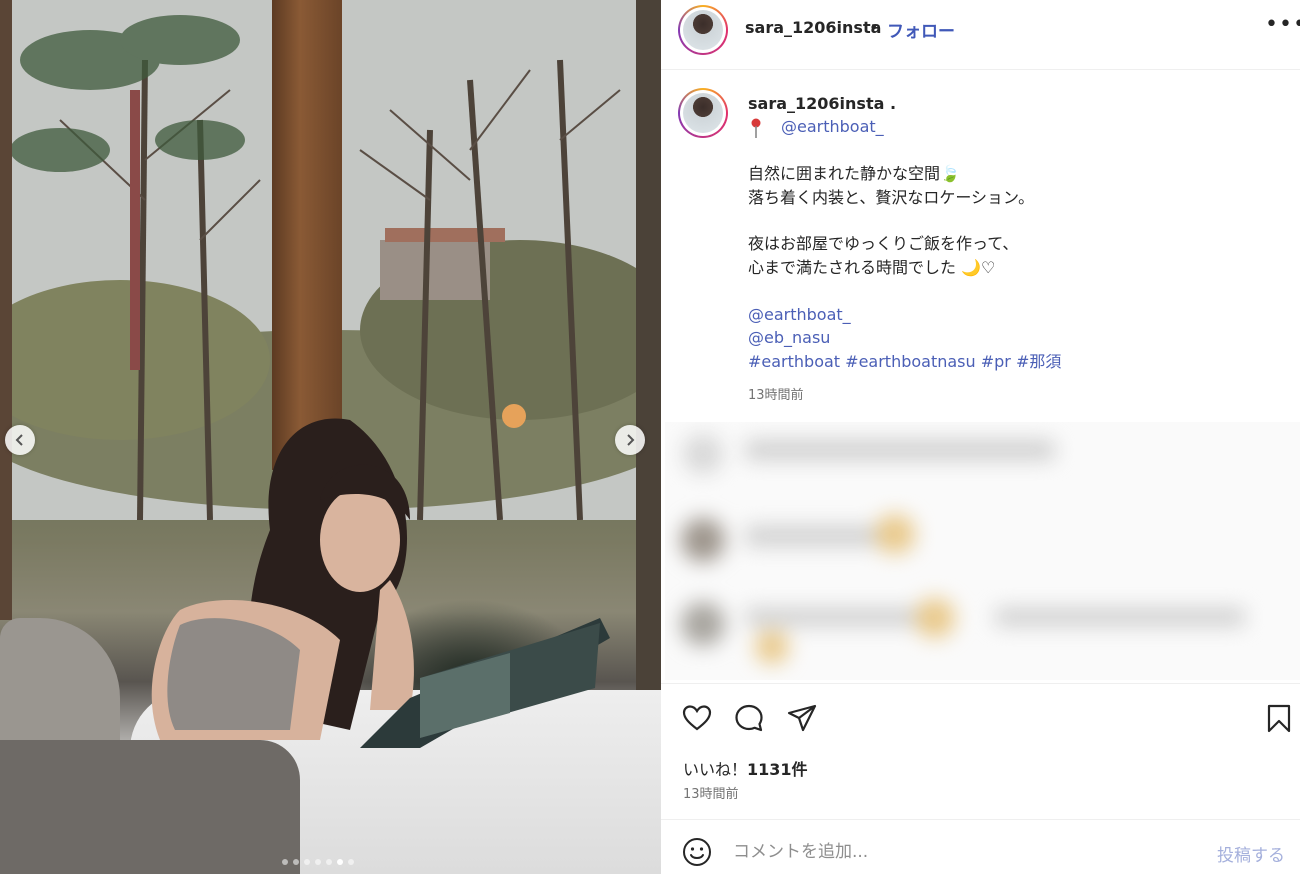 This screenshot has width=1300, height=874. Describe the element at coordinates (648, 345) in the screenshot. I see `window-frame-right` at that location.